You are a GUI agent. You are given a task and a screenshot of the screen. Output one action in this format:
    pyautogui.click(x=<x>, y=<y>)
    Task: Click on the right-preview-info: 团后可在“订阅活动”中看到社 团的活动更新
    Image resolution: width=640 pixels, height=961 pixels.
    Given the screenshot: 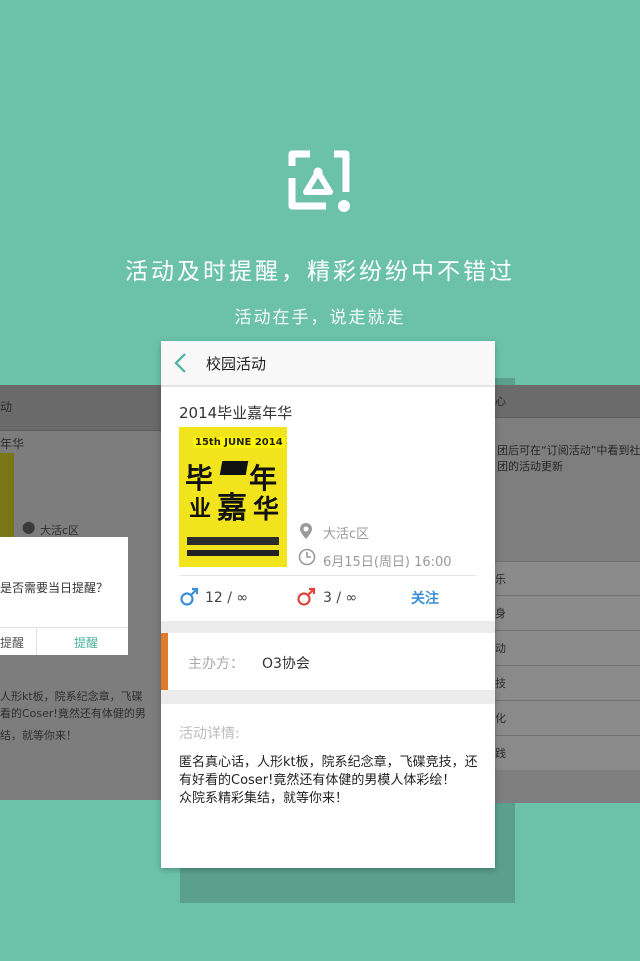 What is the action you would take?
    pyautogui.click(x=568, y=459)
    